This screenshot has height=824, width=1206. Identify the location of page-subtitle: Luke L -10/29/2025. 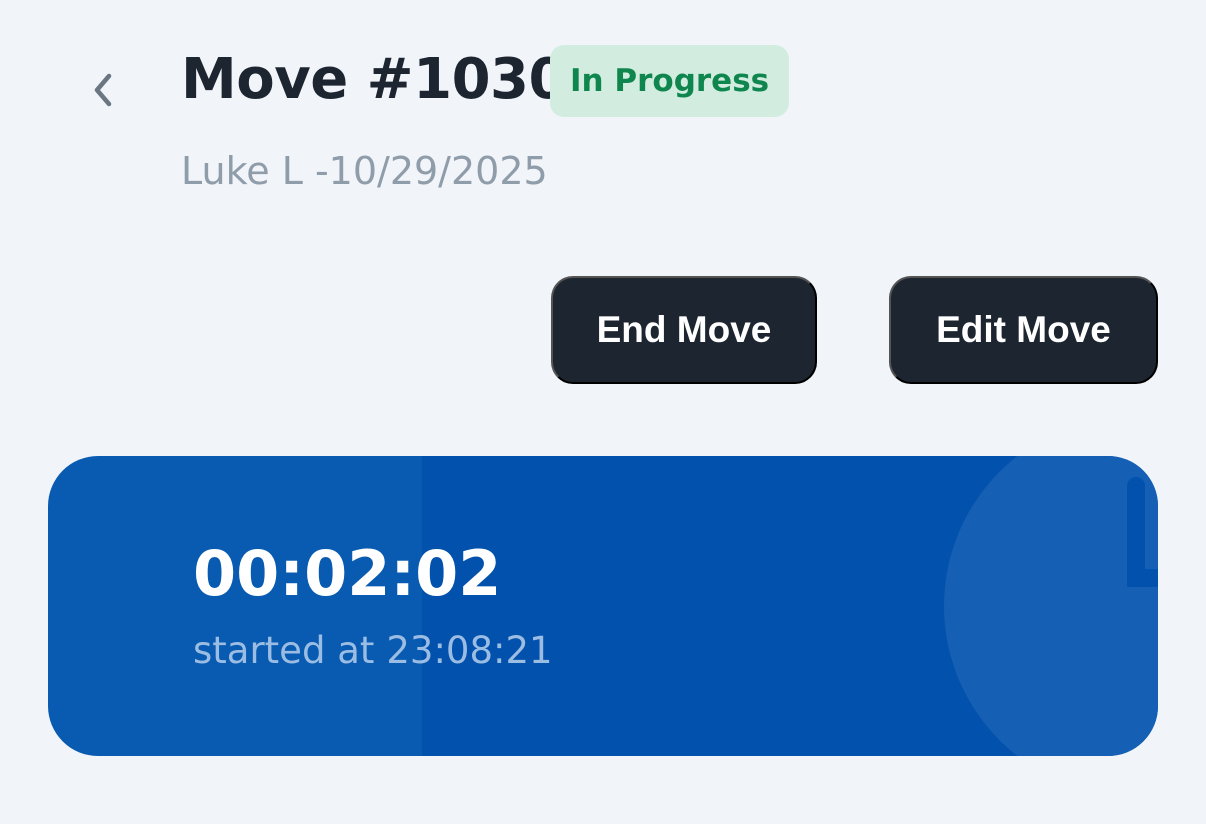
(364, 171).